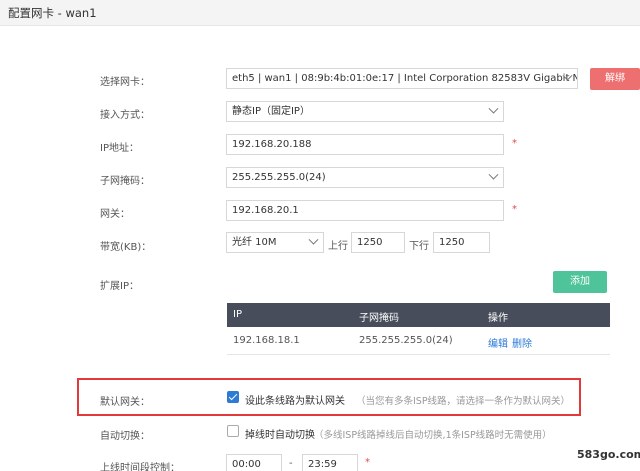  What do you see at coordinates (272, 144) in the screenshot?
I see `ip-input-value: 192.168.20.188` at bounding box center [272, 144].